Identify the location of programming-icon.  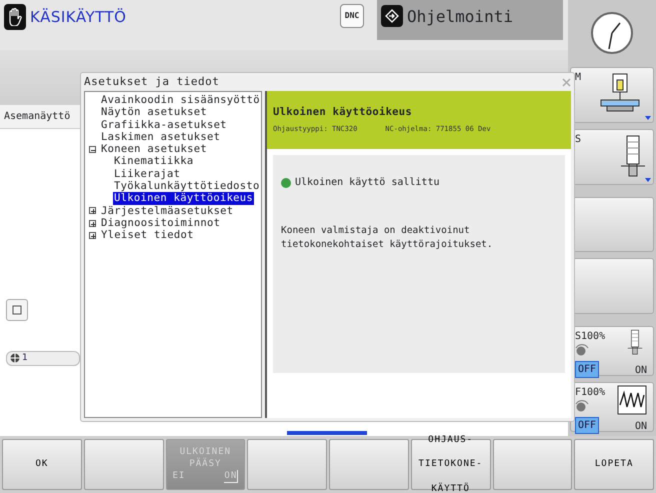
(392, 16).